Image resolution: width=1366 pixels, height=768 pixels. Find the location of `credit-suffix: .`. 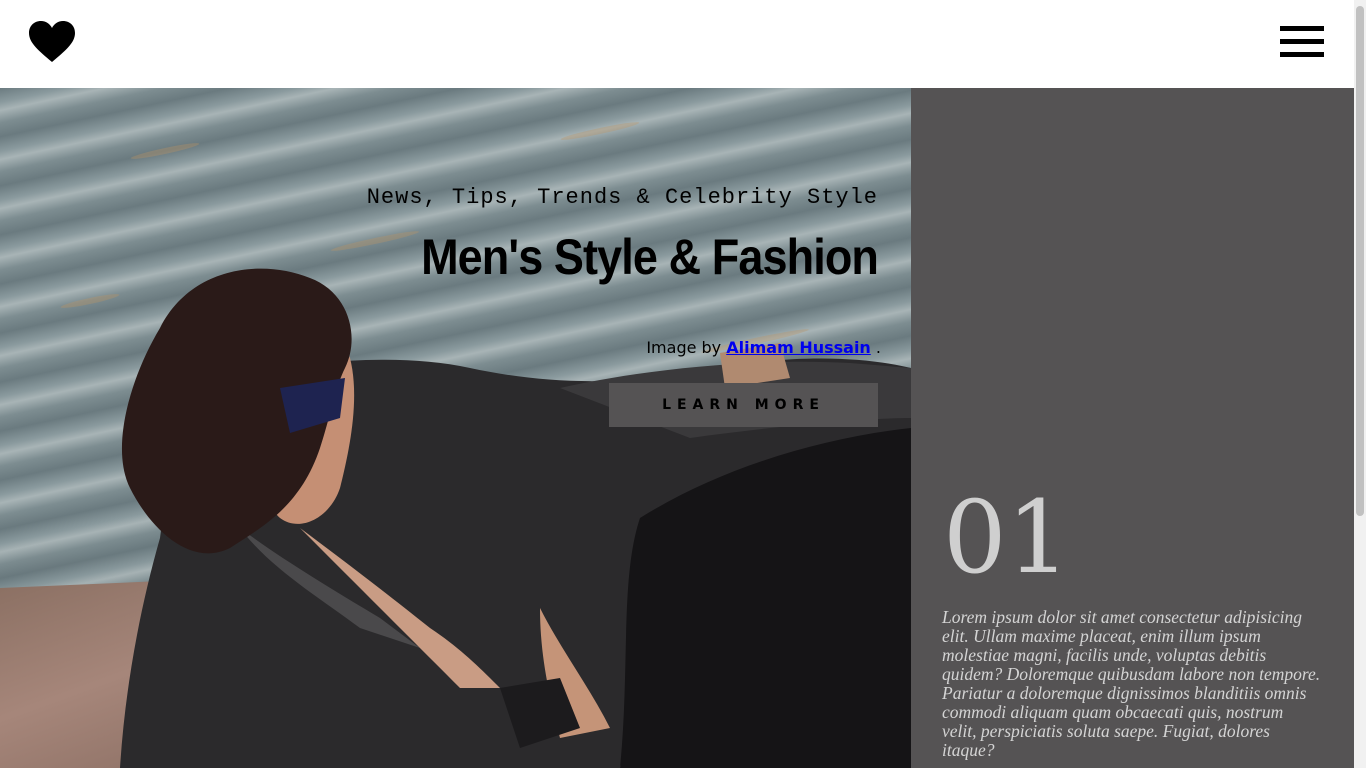

credit-suffix: . is located at coordinates (878, 347).